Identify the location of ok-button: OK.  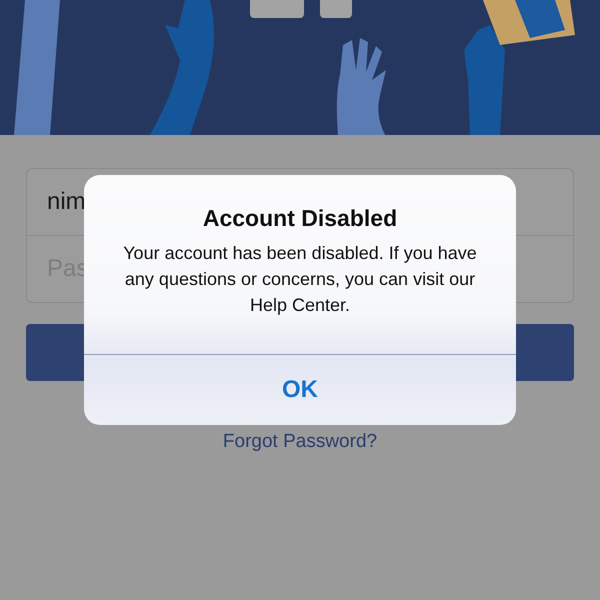
(300, 389).